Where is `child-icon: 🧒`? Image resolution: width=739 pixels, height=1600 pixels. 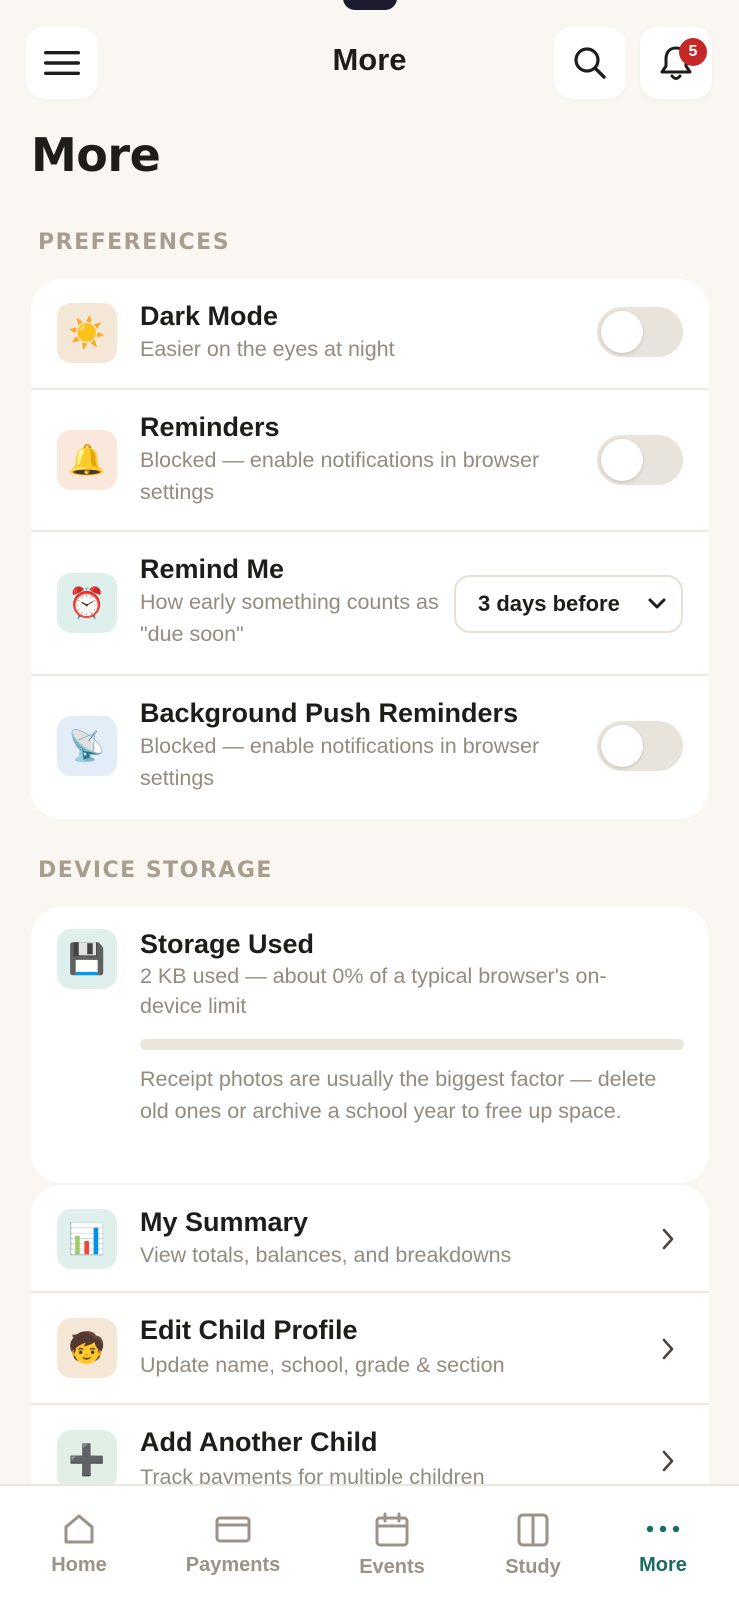
child-icon: 🧒 is located at coordinates (87, 1348).